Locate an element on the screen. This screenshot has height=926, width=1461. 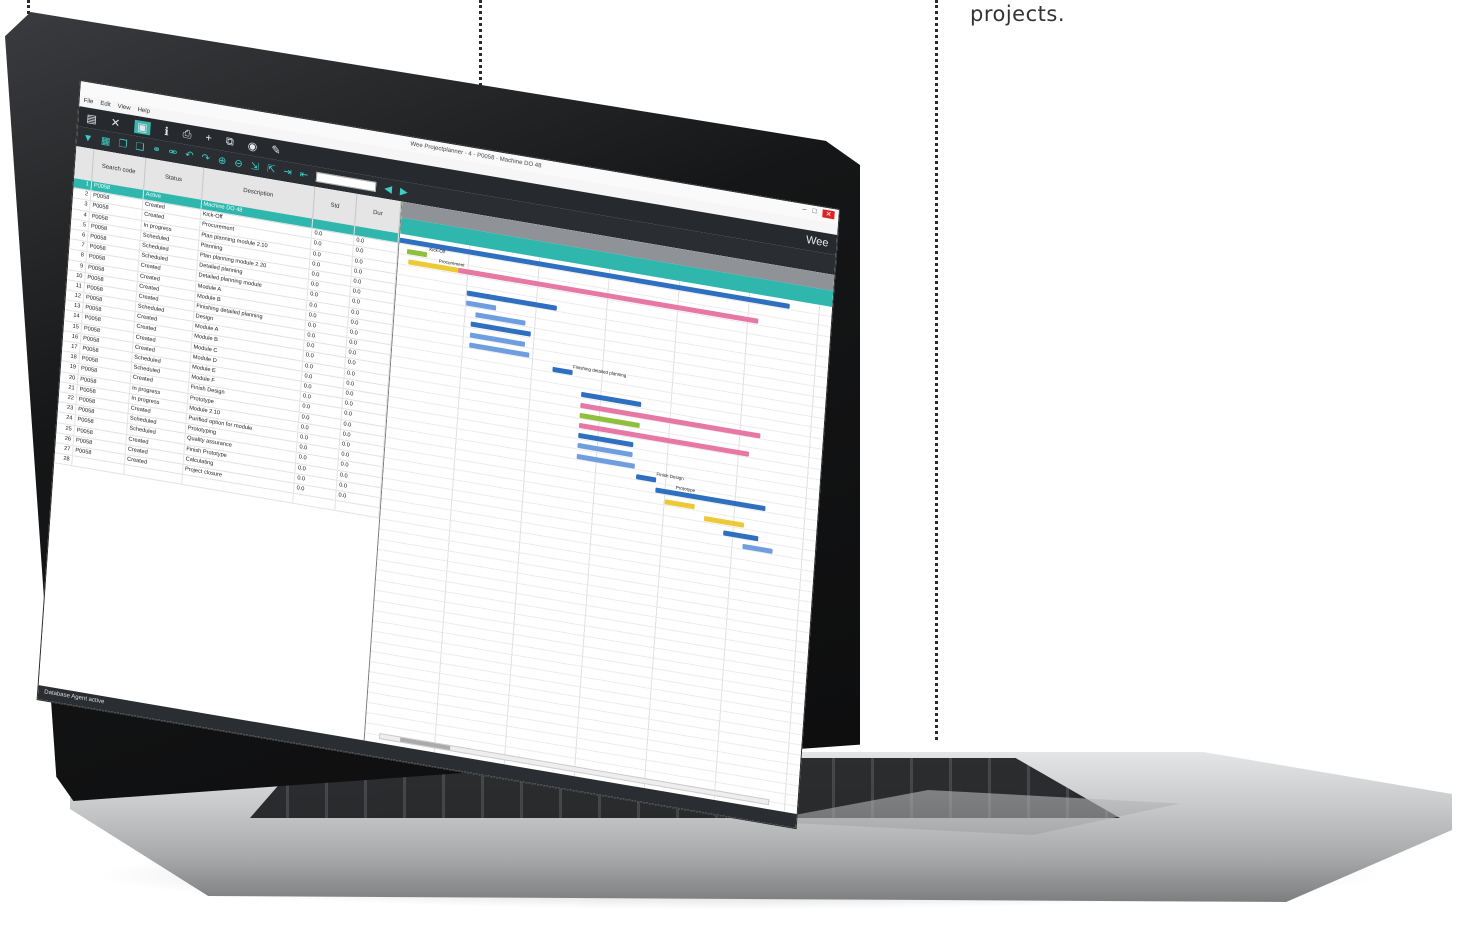
copy-row-icon: ❐ is located at coordinates (123, 144).